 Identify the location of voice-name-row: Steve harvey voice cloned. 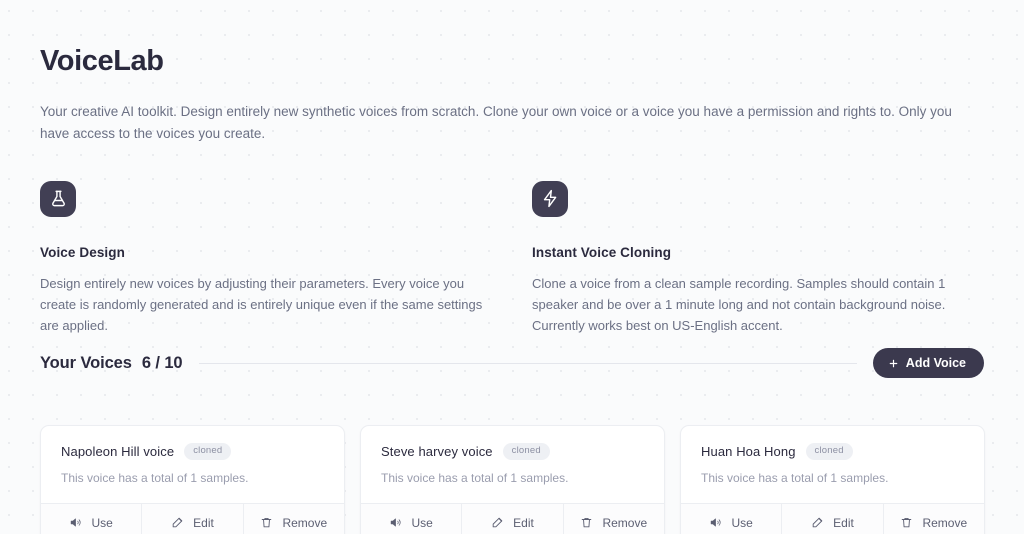
(512, 451).